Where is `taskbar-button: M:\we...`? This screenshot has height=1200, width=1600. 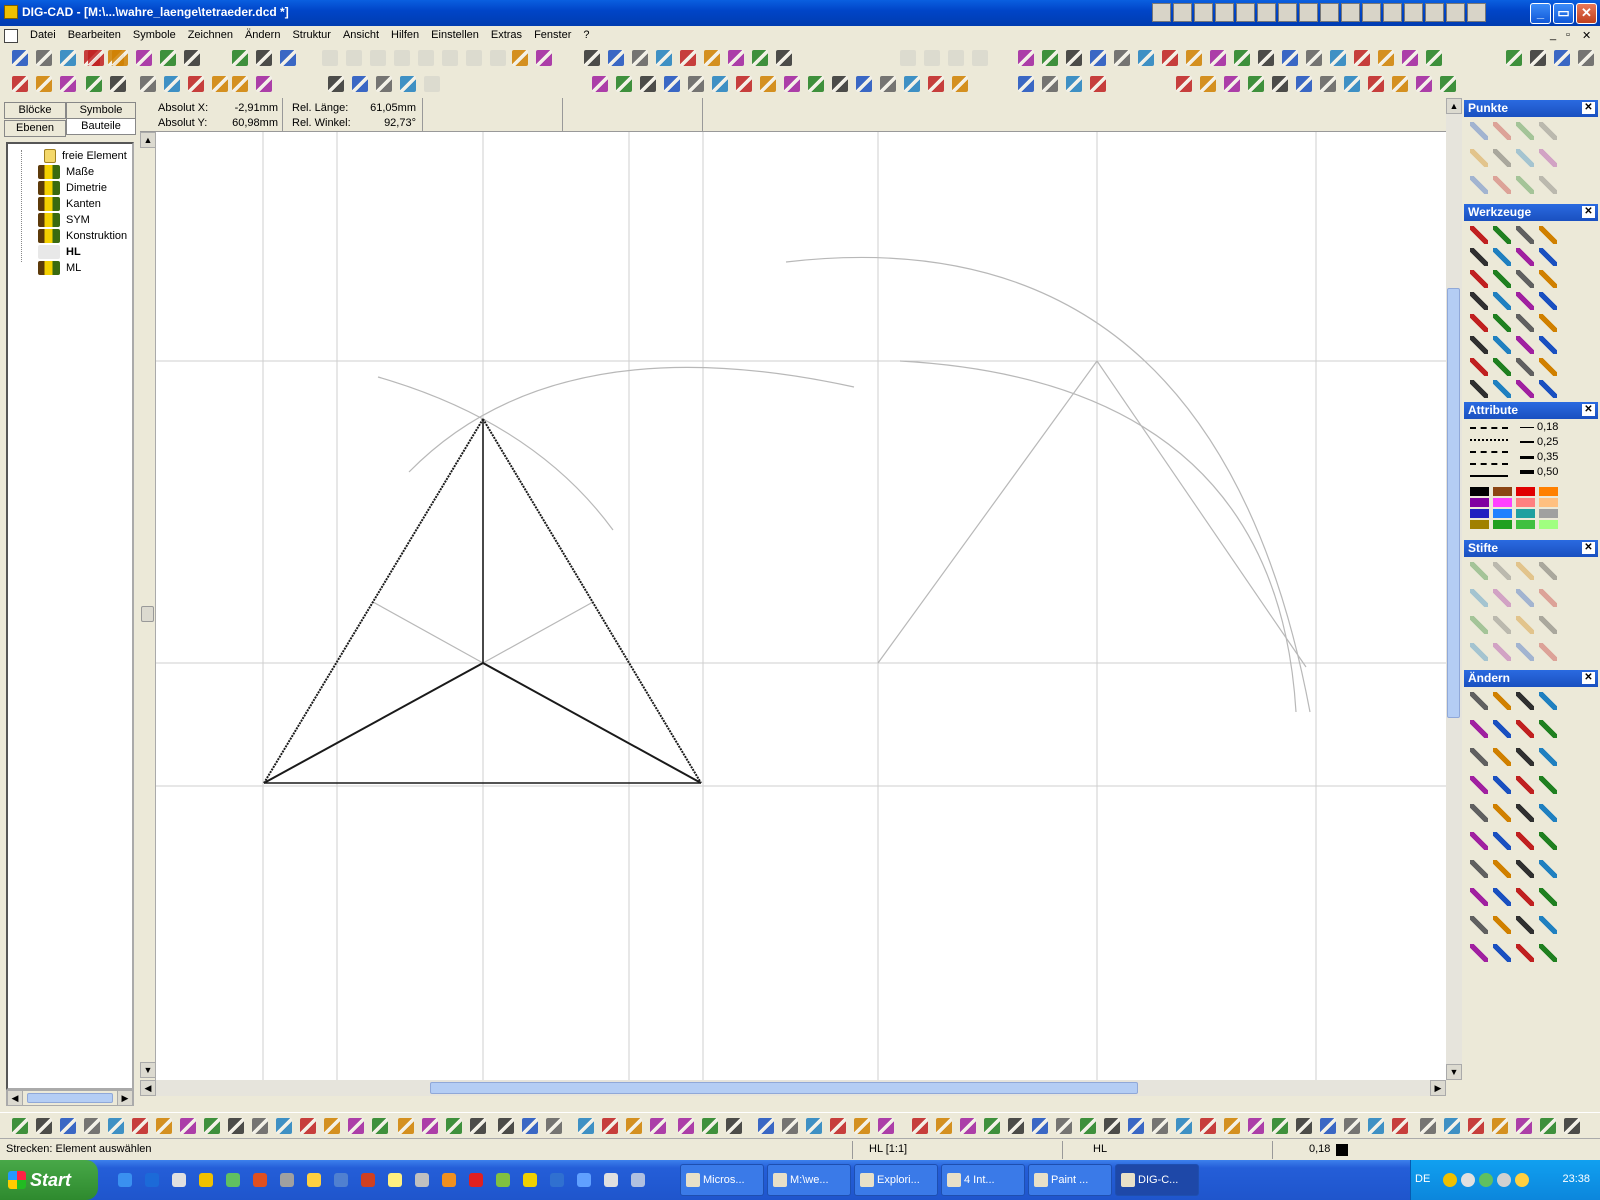
taskbar-button: M:\we... is located at coordinates (809, 1180).